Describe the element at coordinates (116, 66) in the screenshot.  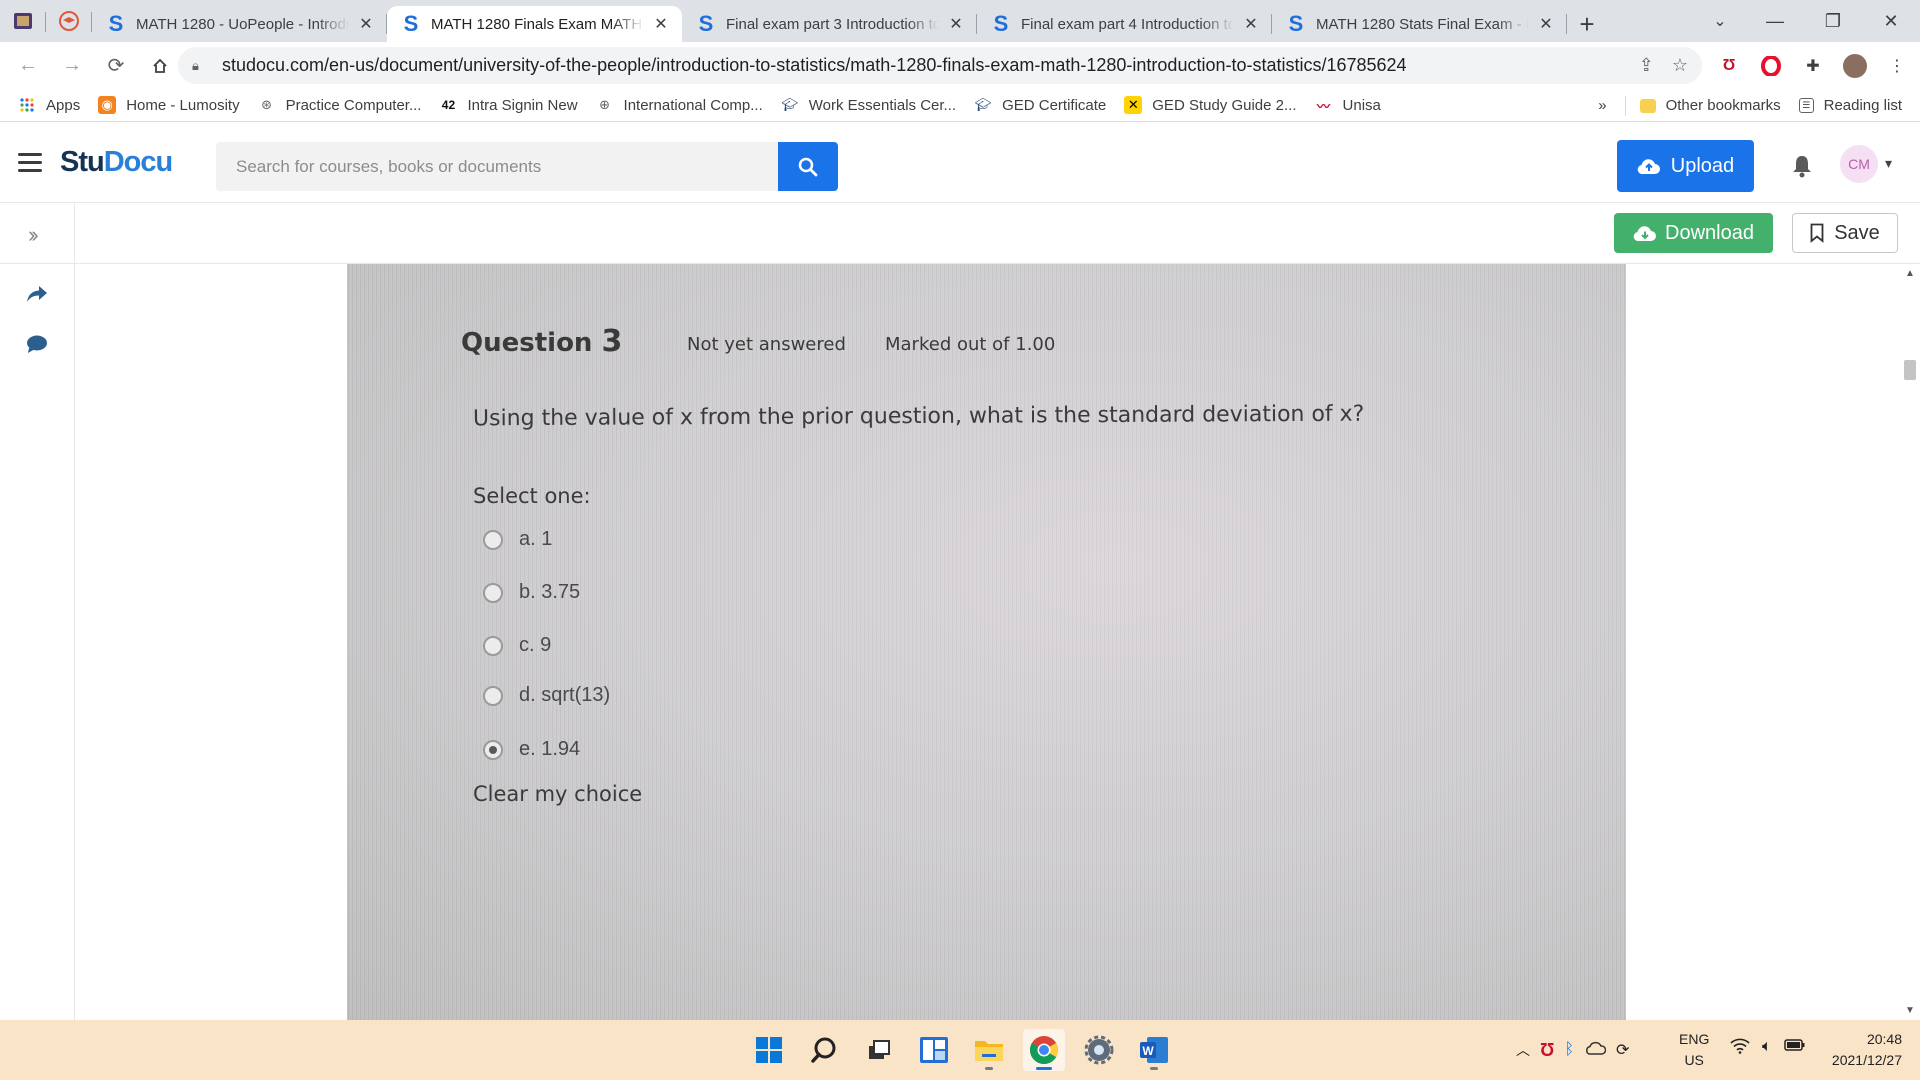
I see `reload-icon: ⟳` at that location.